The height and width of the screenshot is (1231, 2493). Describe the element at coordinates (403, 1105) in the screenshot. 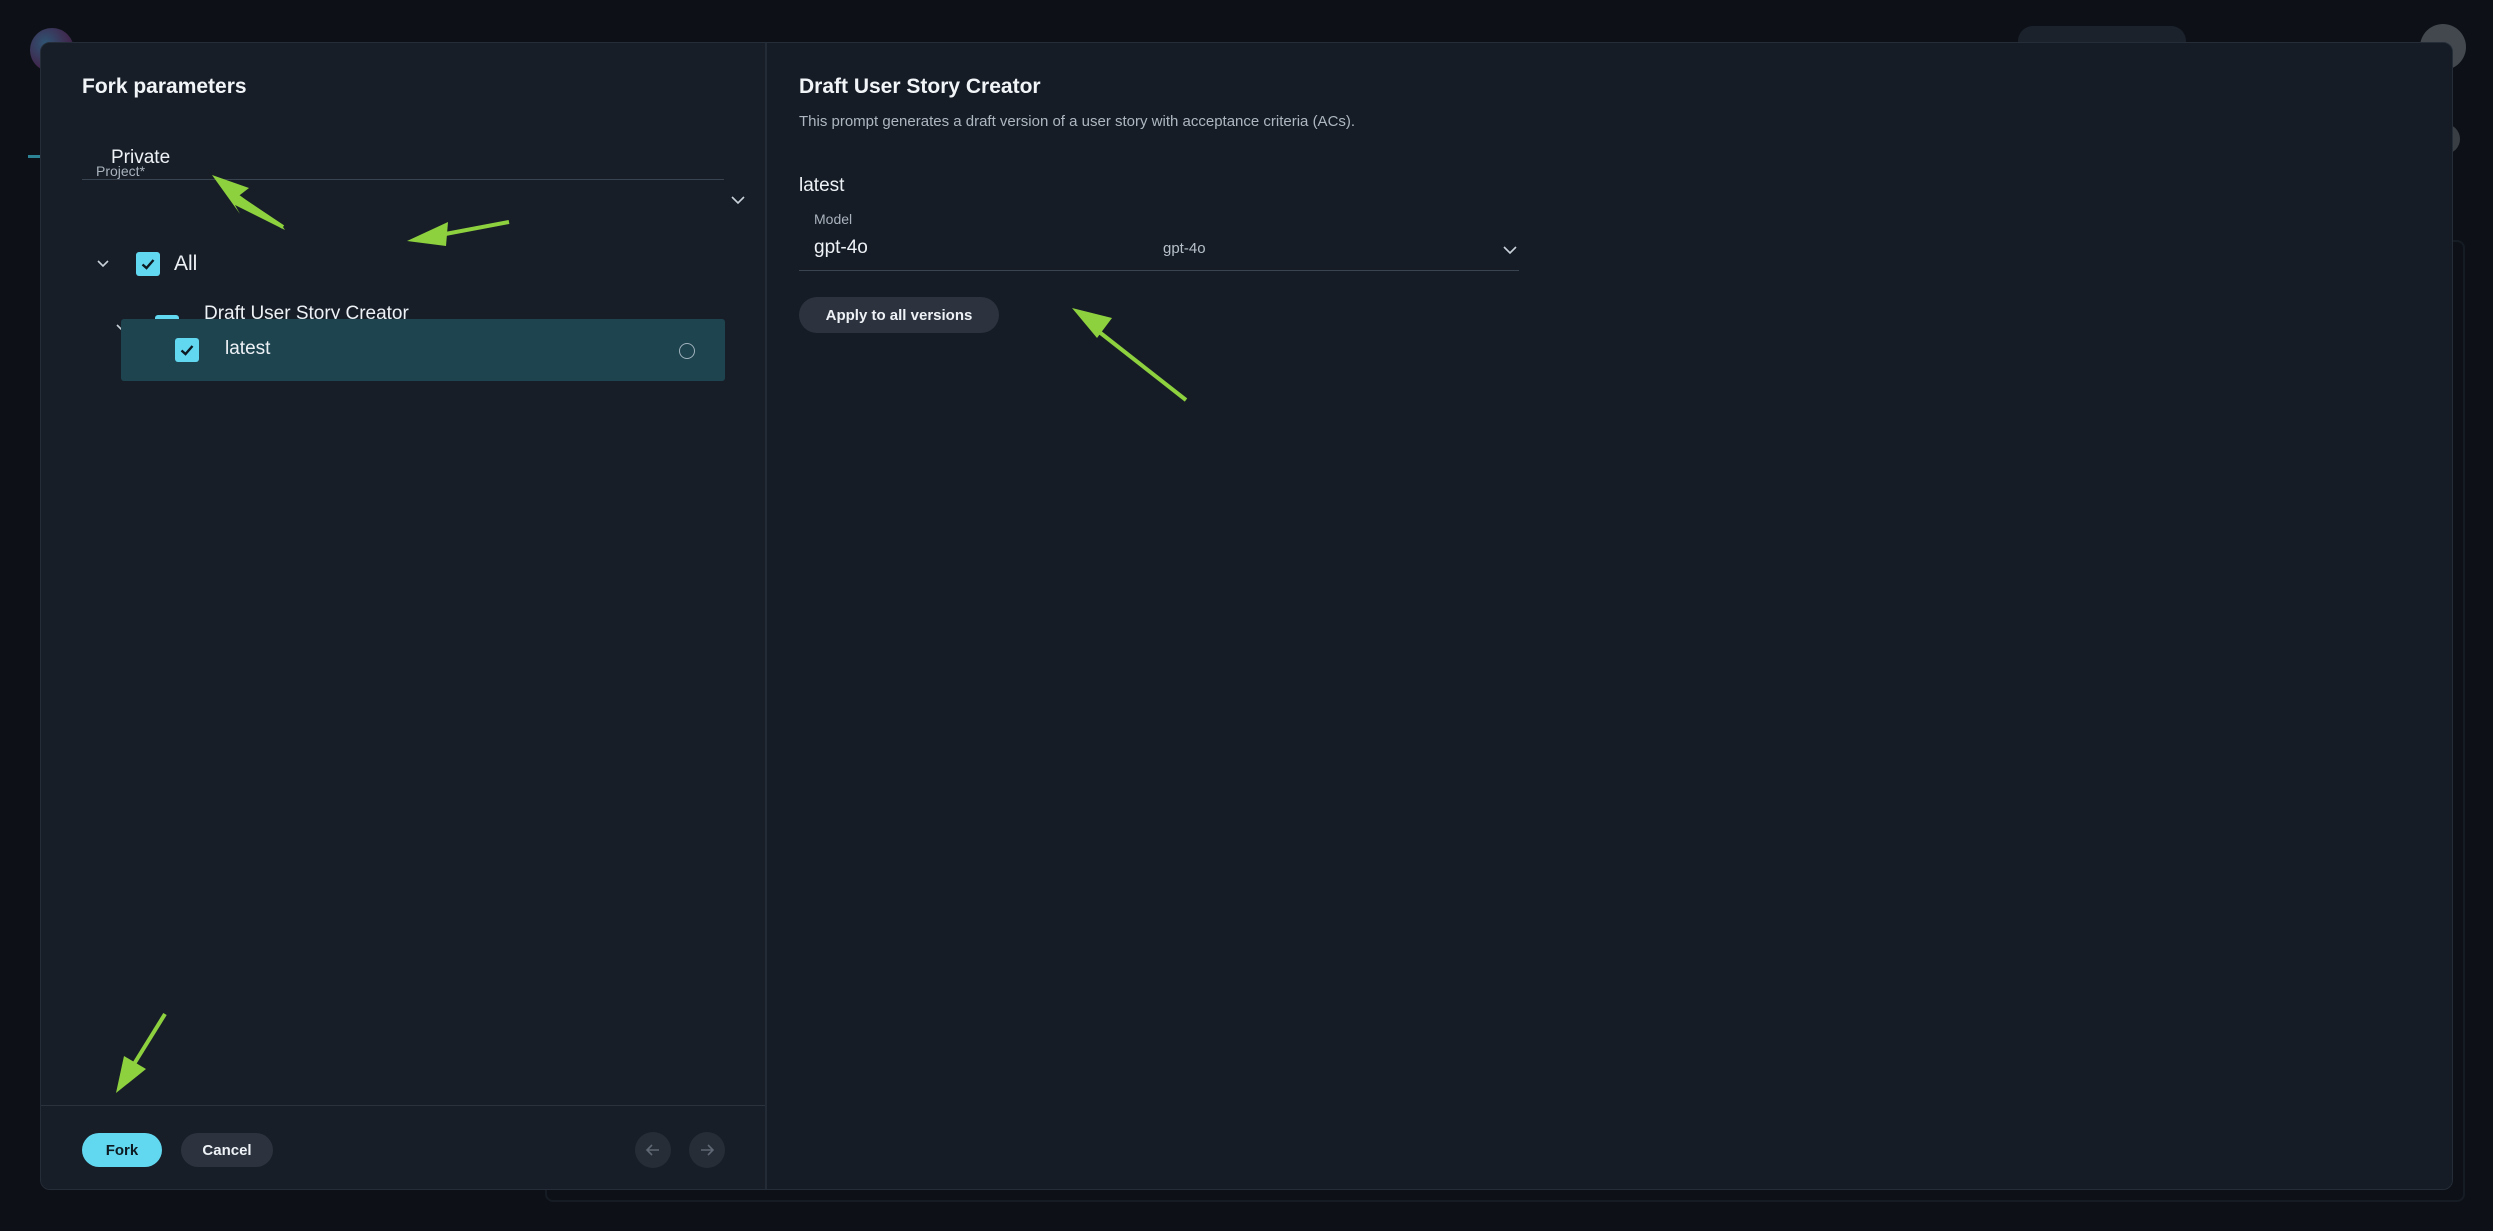

I see `footer-divider` at that location.